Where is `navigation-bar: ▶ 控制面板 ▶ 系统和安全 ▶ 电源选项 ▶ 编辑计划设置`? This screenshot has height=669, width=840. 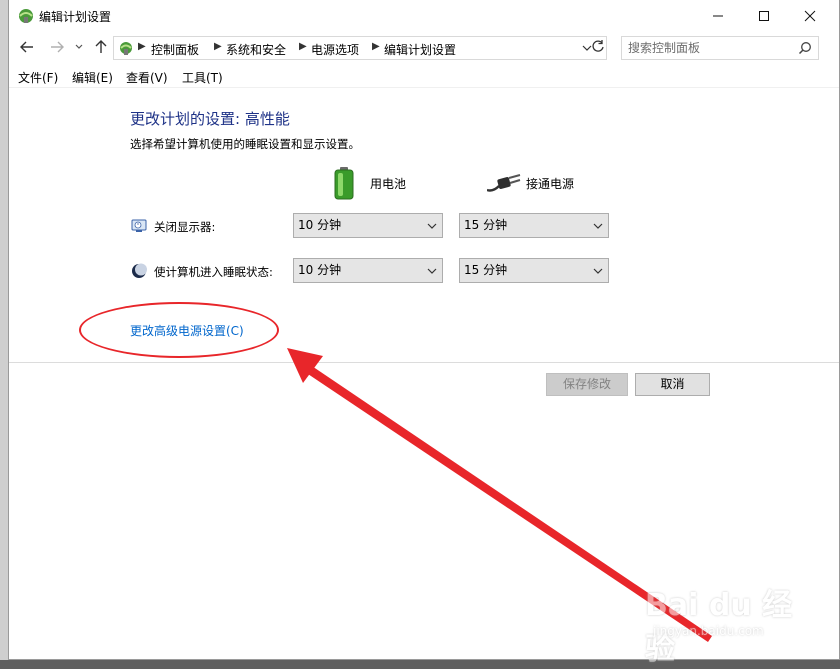
navigation-bar: ▶ 控制面板 ▶ 系统和安全 ▶ 电源选项 ▶ 编辑计划设置 is located at coordinates (424, 47).